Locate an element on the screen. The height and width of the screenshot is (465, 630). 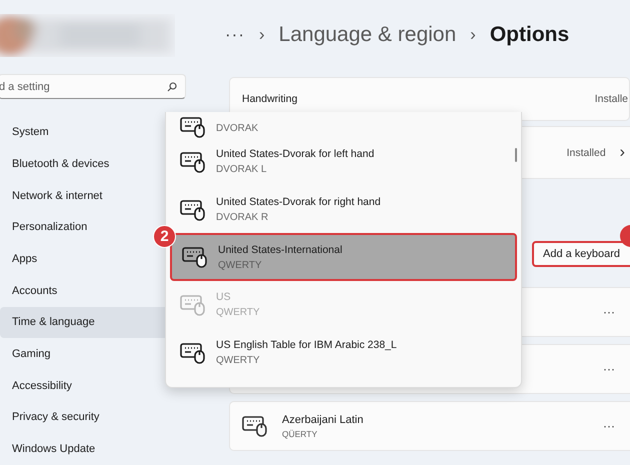
status-text: Installe is located at coordinates (611, 99).